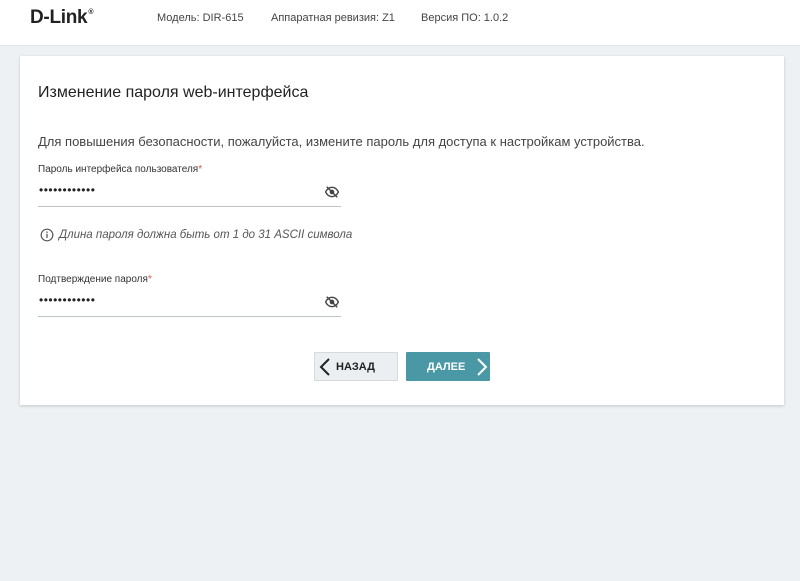 The height and width of the screenshot is (581, 800). I want to click on password-label: Пароль интерфейса пользователя*, so click(120, 169).